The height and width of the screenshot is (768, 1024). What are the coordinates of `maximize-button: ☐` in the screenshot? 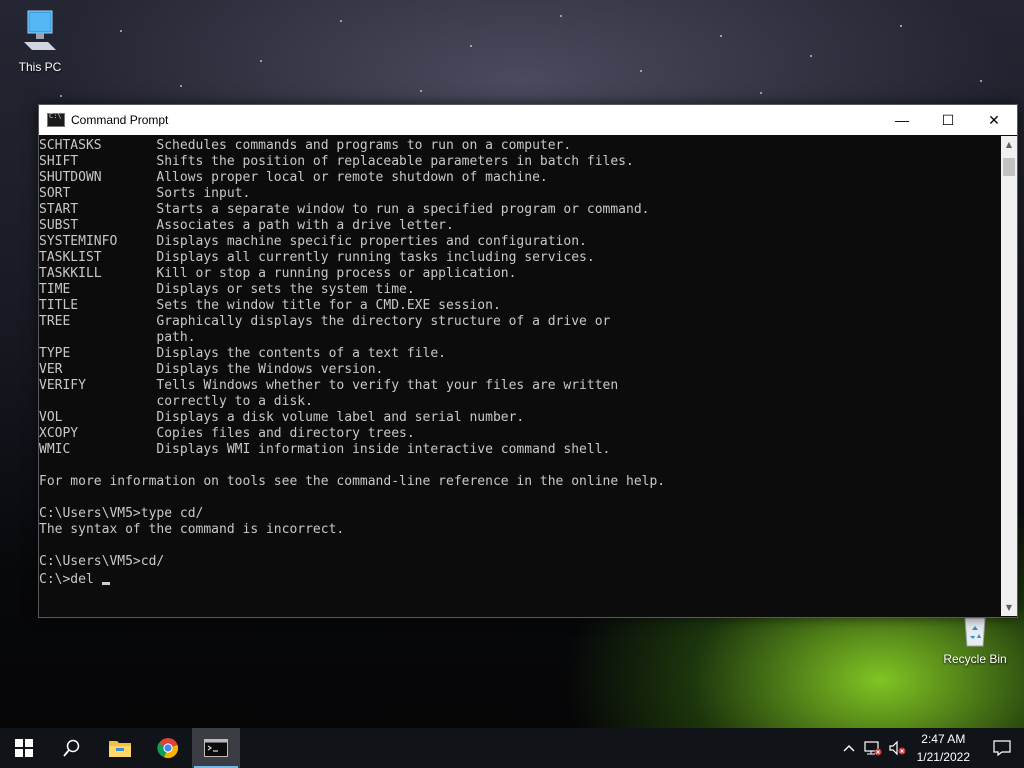 It's located at (948, 120).